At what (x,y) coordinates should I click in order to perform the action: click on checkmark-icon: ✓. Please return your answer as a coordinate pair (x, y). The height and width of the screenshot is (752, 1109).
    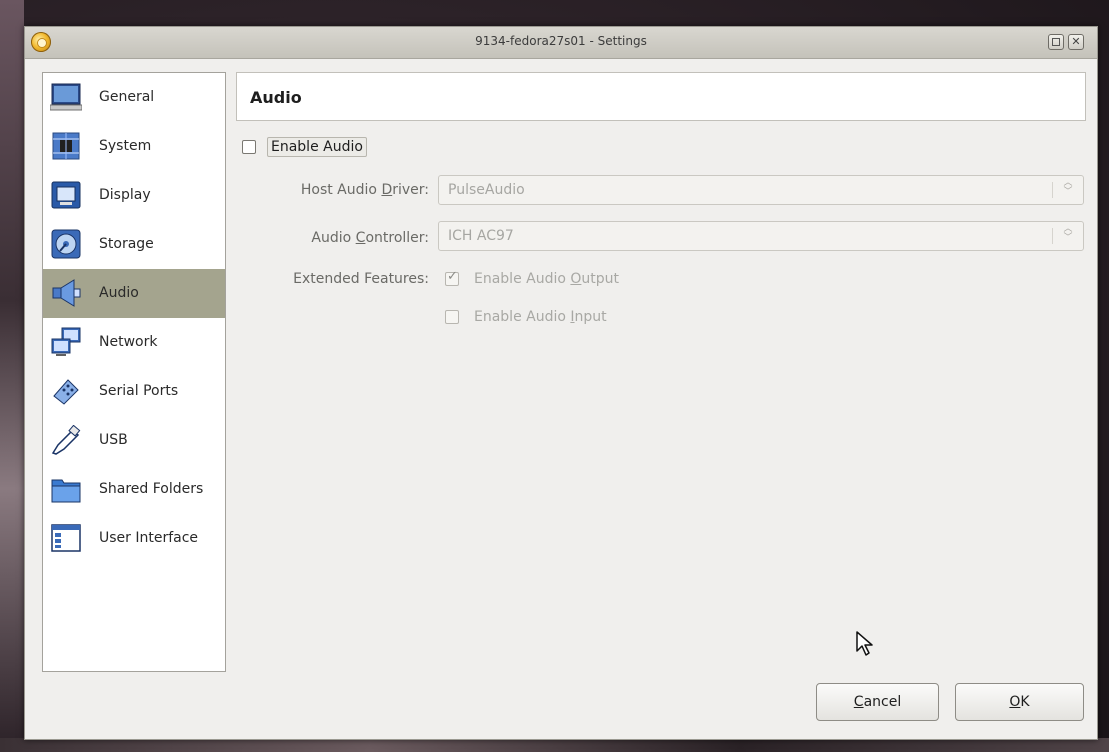
    Looking at the image, I should click on (452, 276).